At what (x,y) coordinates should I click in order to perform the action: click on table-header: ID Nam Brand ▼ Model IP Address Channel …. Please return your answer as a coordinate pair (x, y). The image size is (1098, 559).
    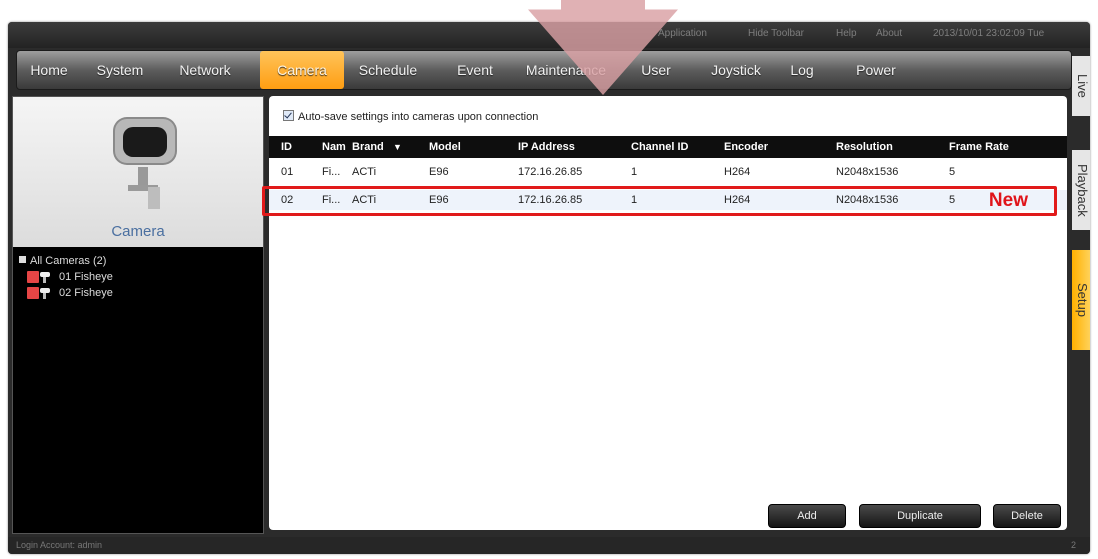
    Looking at the image, I should click on (668, 147).